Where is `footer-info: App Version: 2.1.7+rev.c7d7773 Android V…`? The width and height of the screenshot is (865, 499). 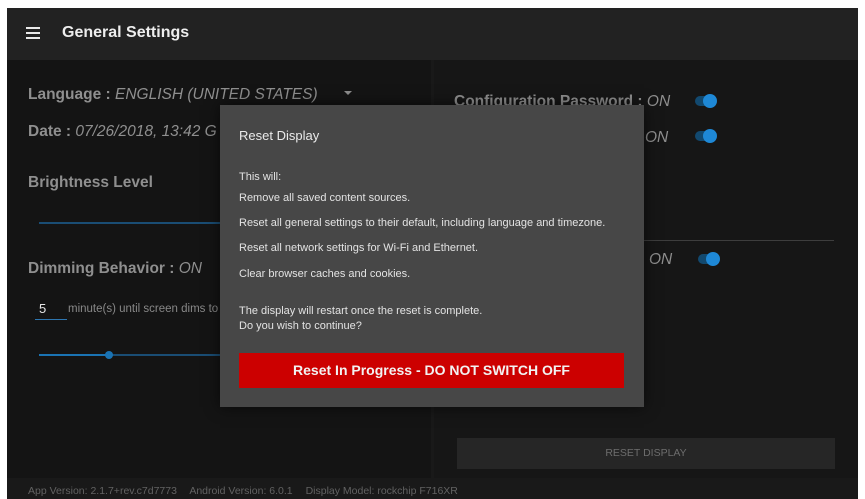 footer-info: App Version: 2.1.7+rev.c7d7773 Android V… is located at coordinates (248, 491).